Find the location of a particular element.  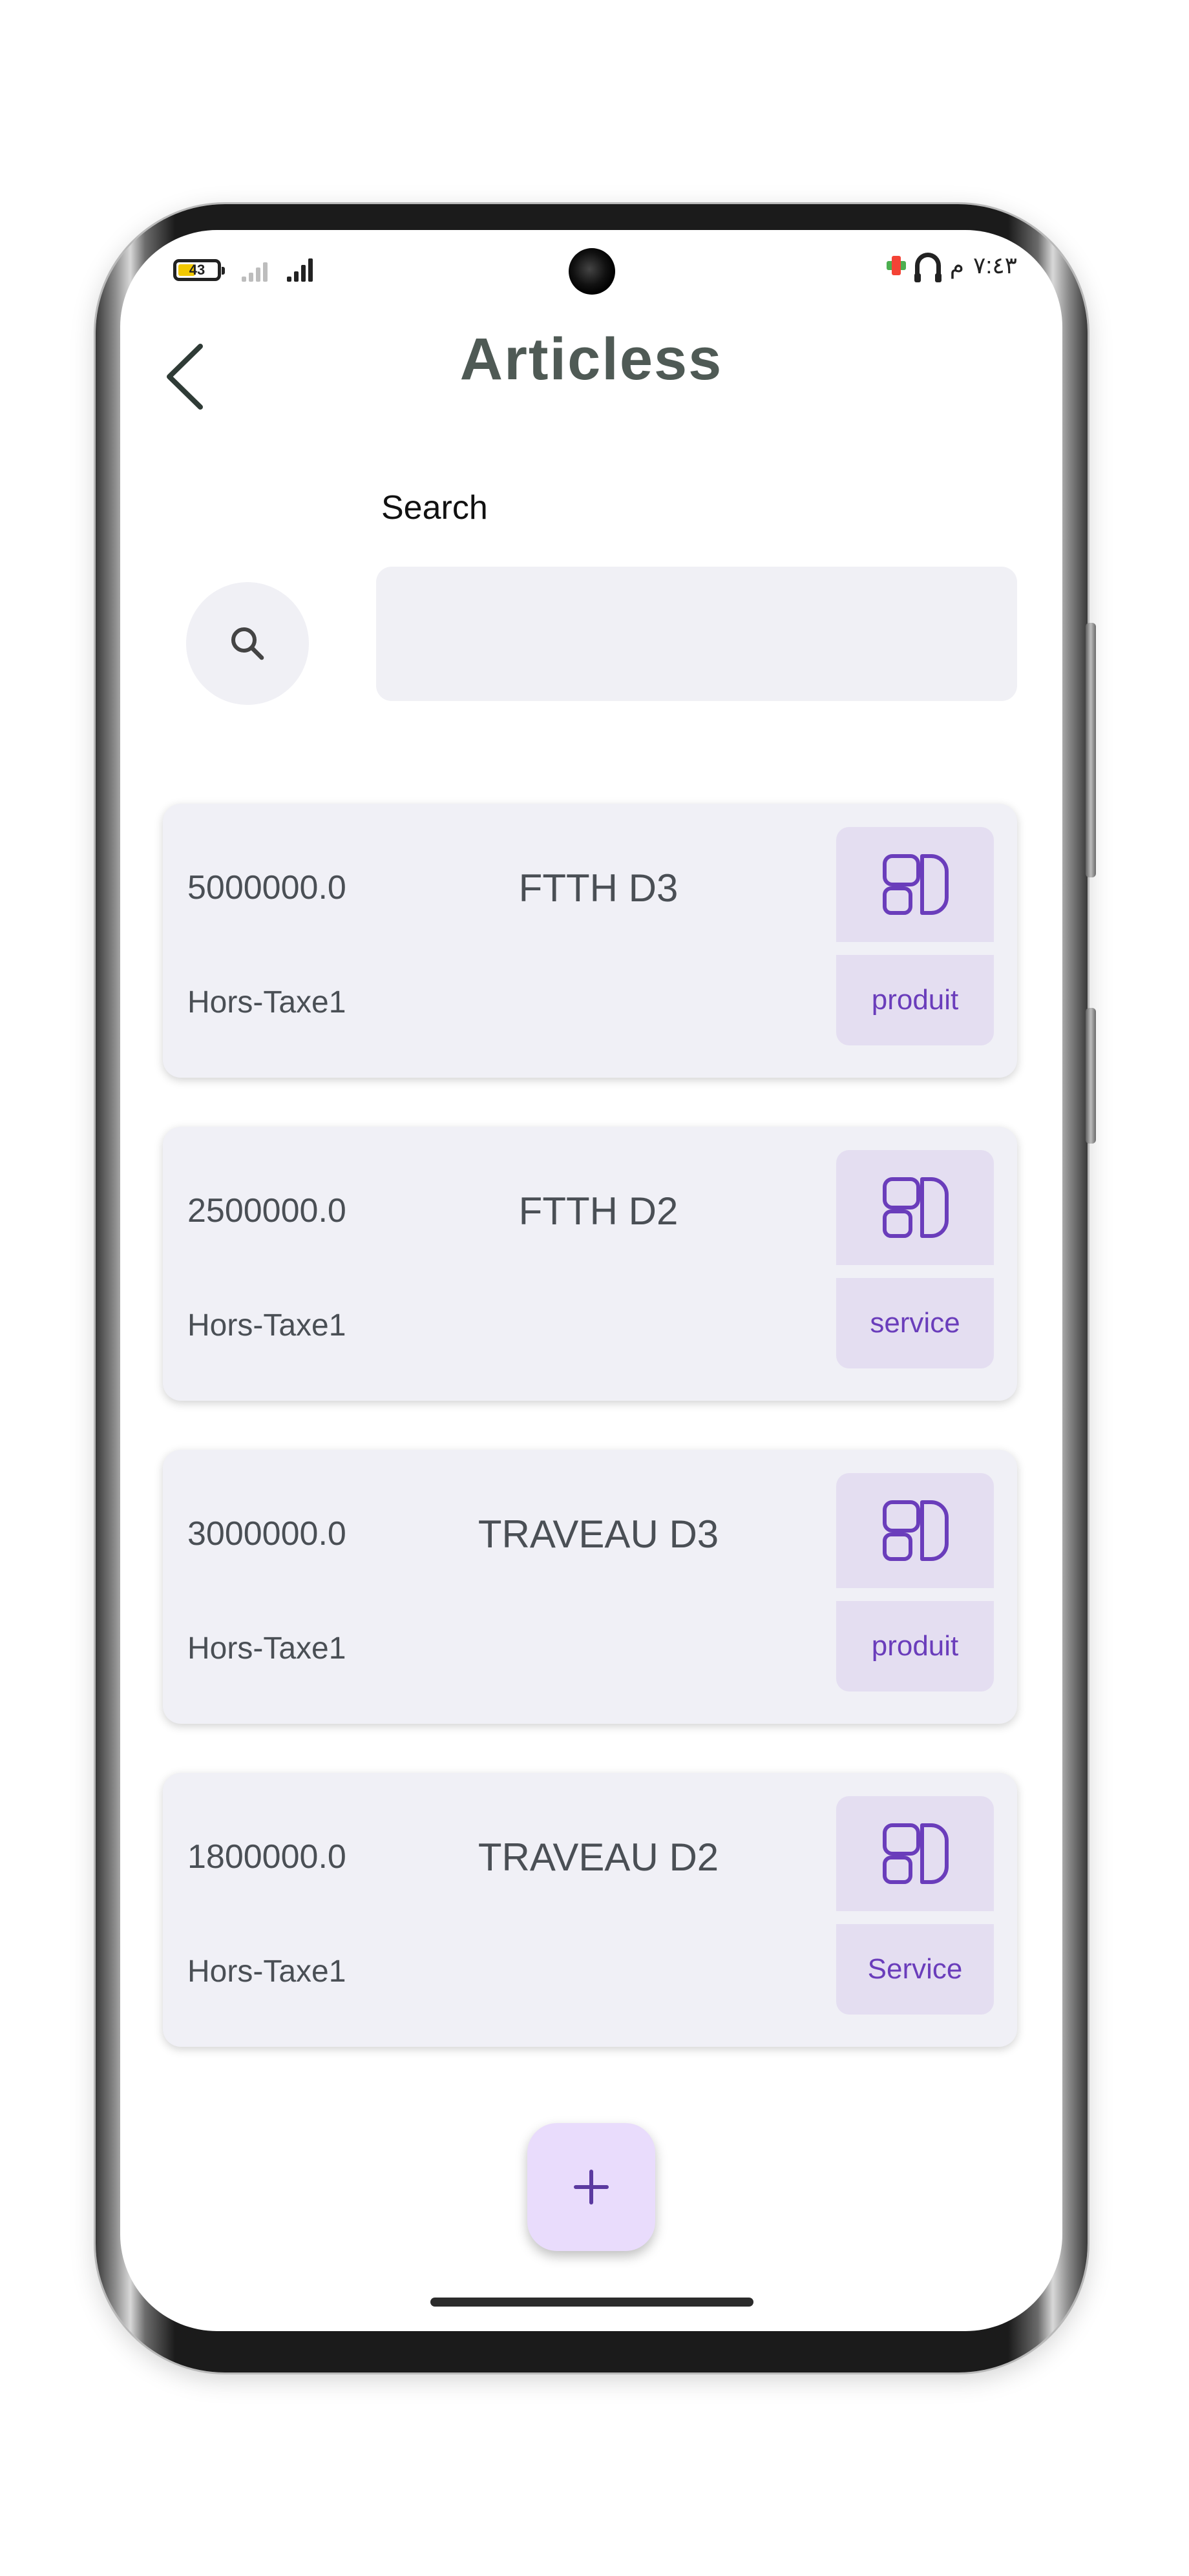

search-label: Search is located at coordinates (435, 508).